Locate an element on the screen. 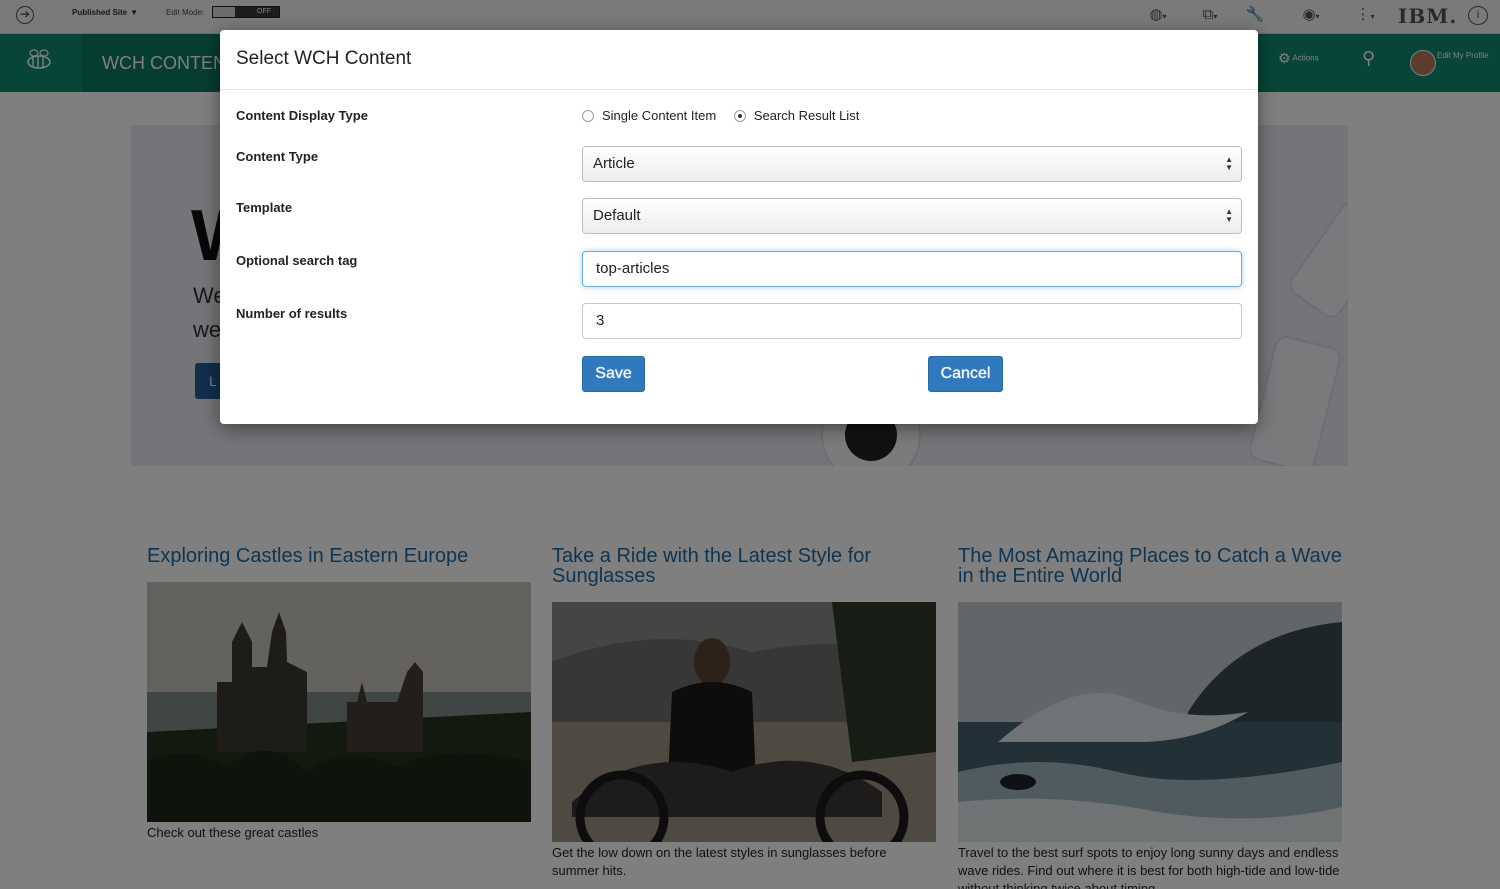 The width and height of the screenshot is (1500, 889). template-label: Template is located at coordinates (264, 207).